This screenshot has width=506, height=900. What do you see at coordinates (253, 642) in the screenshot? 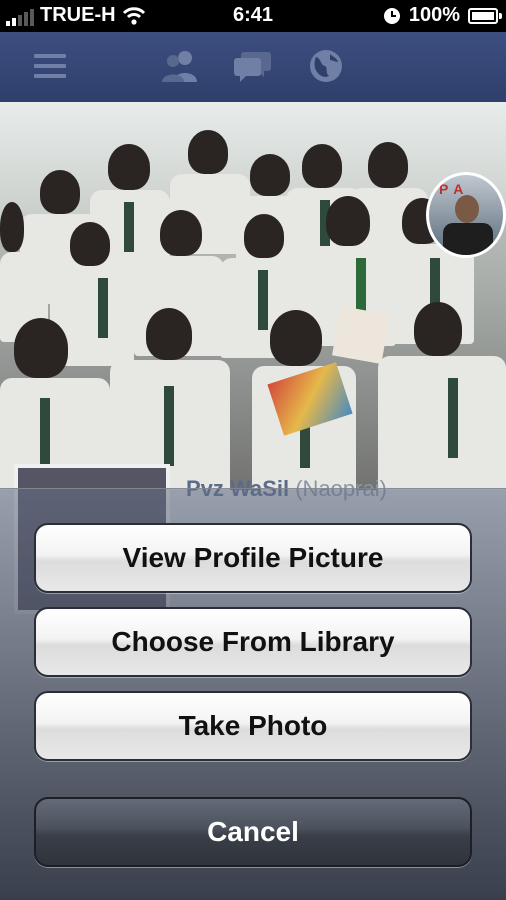
I see `choose-from-library-button: Choose From Library` at bounding box center [253, 642].